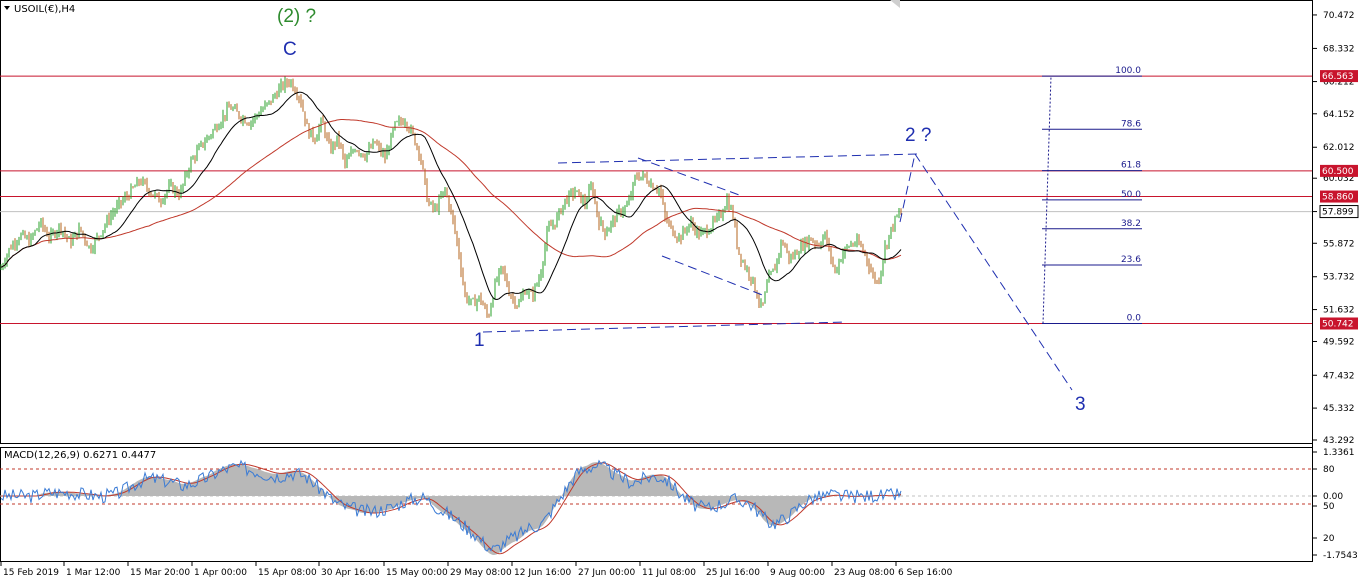  I want to click on fib-level-label: 78.6, so click(1131, 124).